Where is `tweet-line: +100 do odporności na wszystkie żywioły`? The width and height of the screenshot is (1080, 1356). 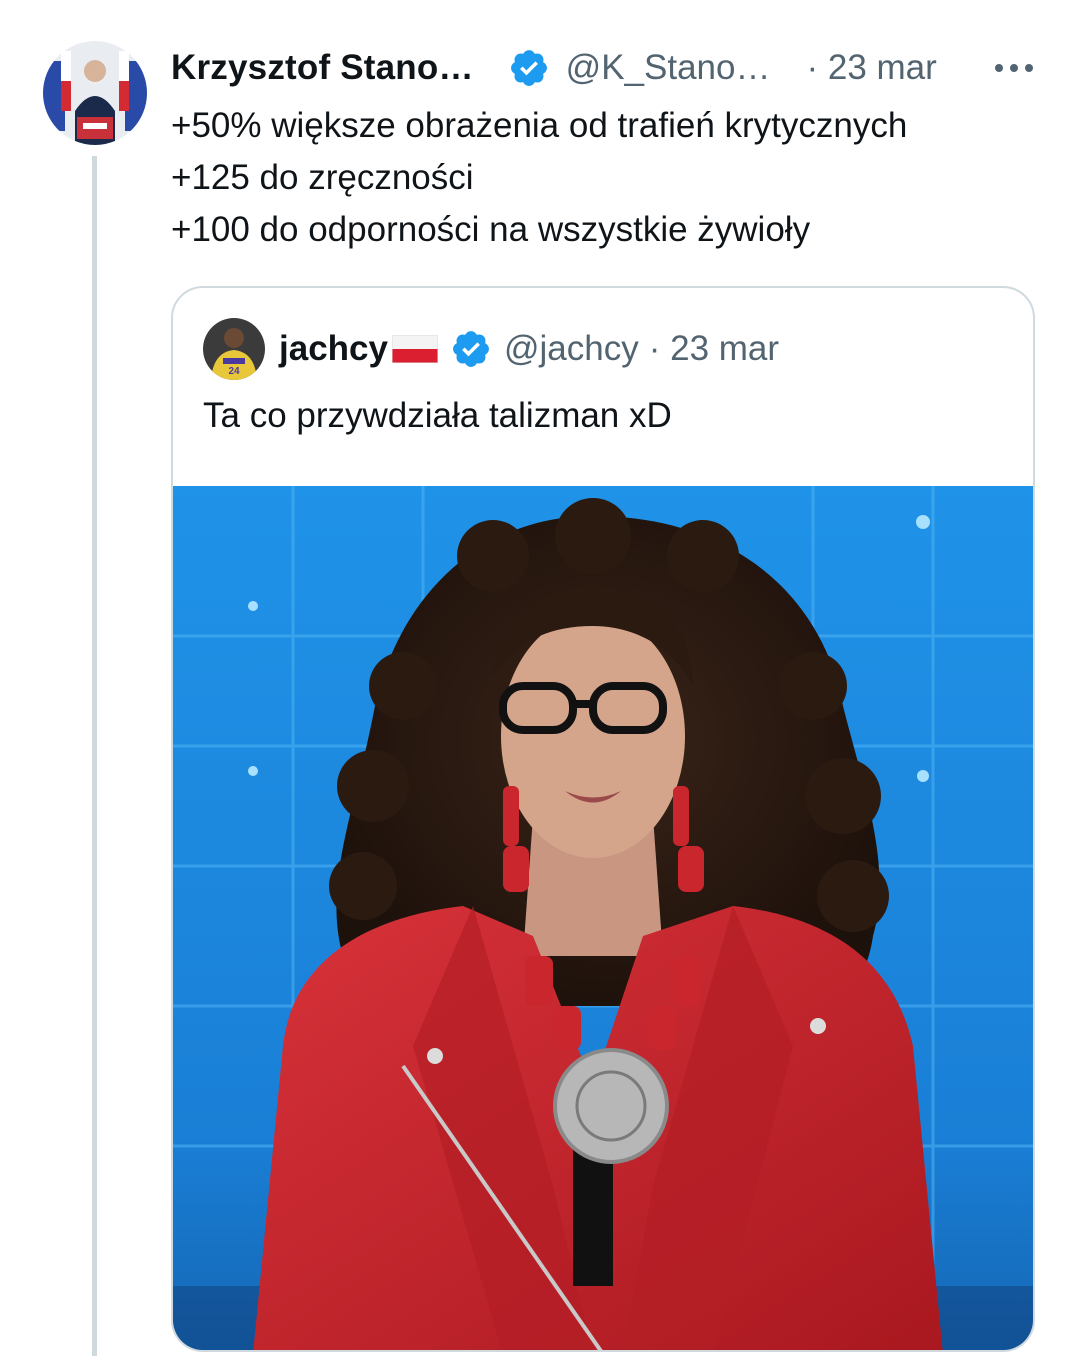
tweet-line: +100 do odporności na wszystkie żywioły is located at coordinates (491, 229).